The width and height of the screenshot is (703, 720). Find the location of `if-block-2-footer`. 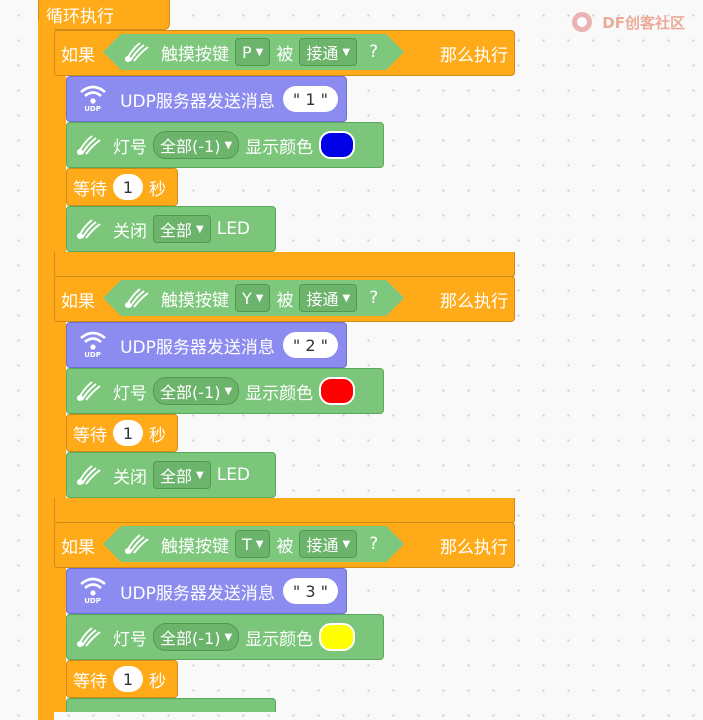

if-block-2-footer is located at coordinates (284, 511).